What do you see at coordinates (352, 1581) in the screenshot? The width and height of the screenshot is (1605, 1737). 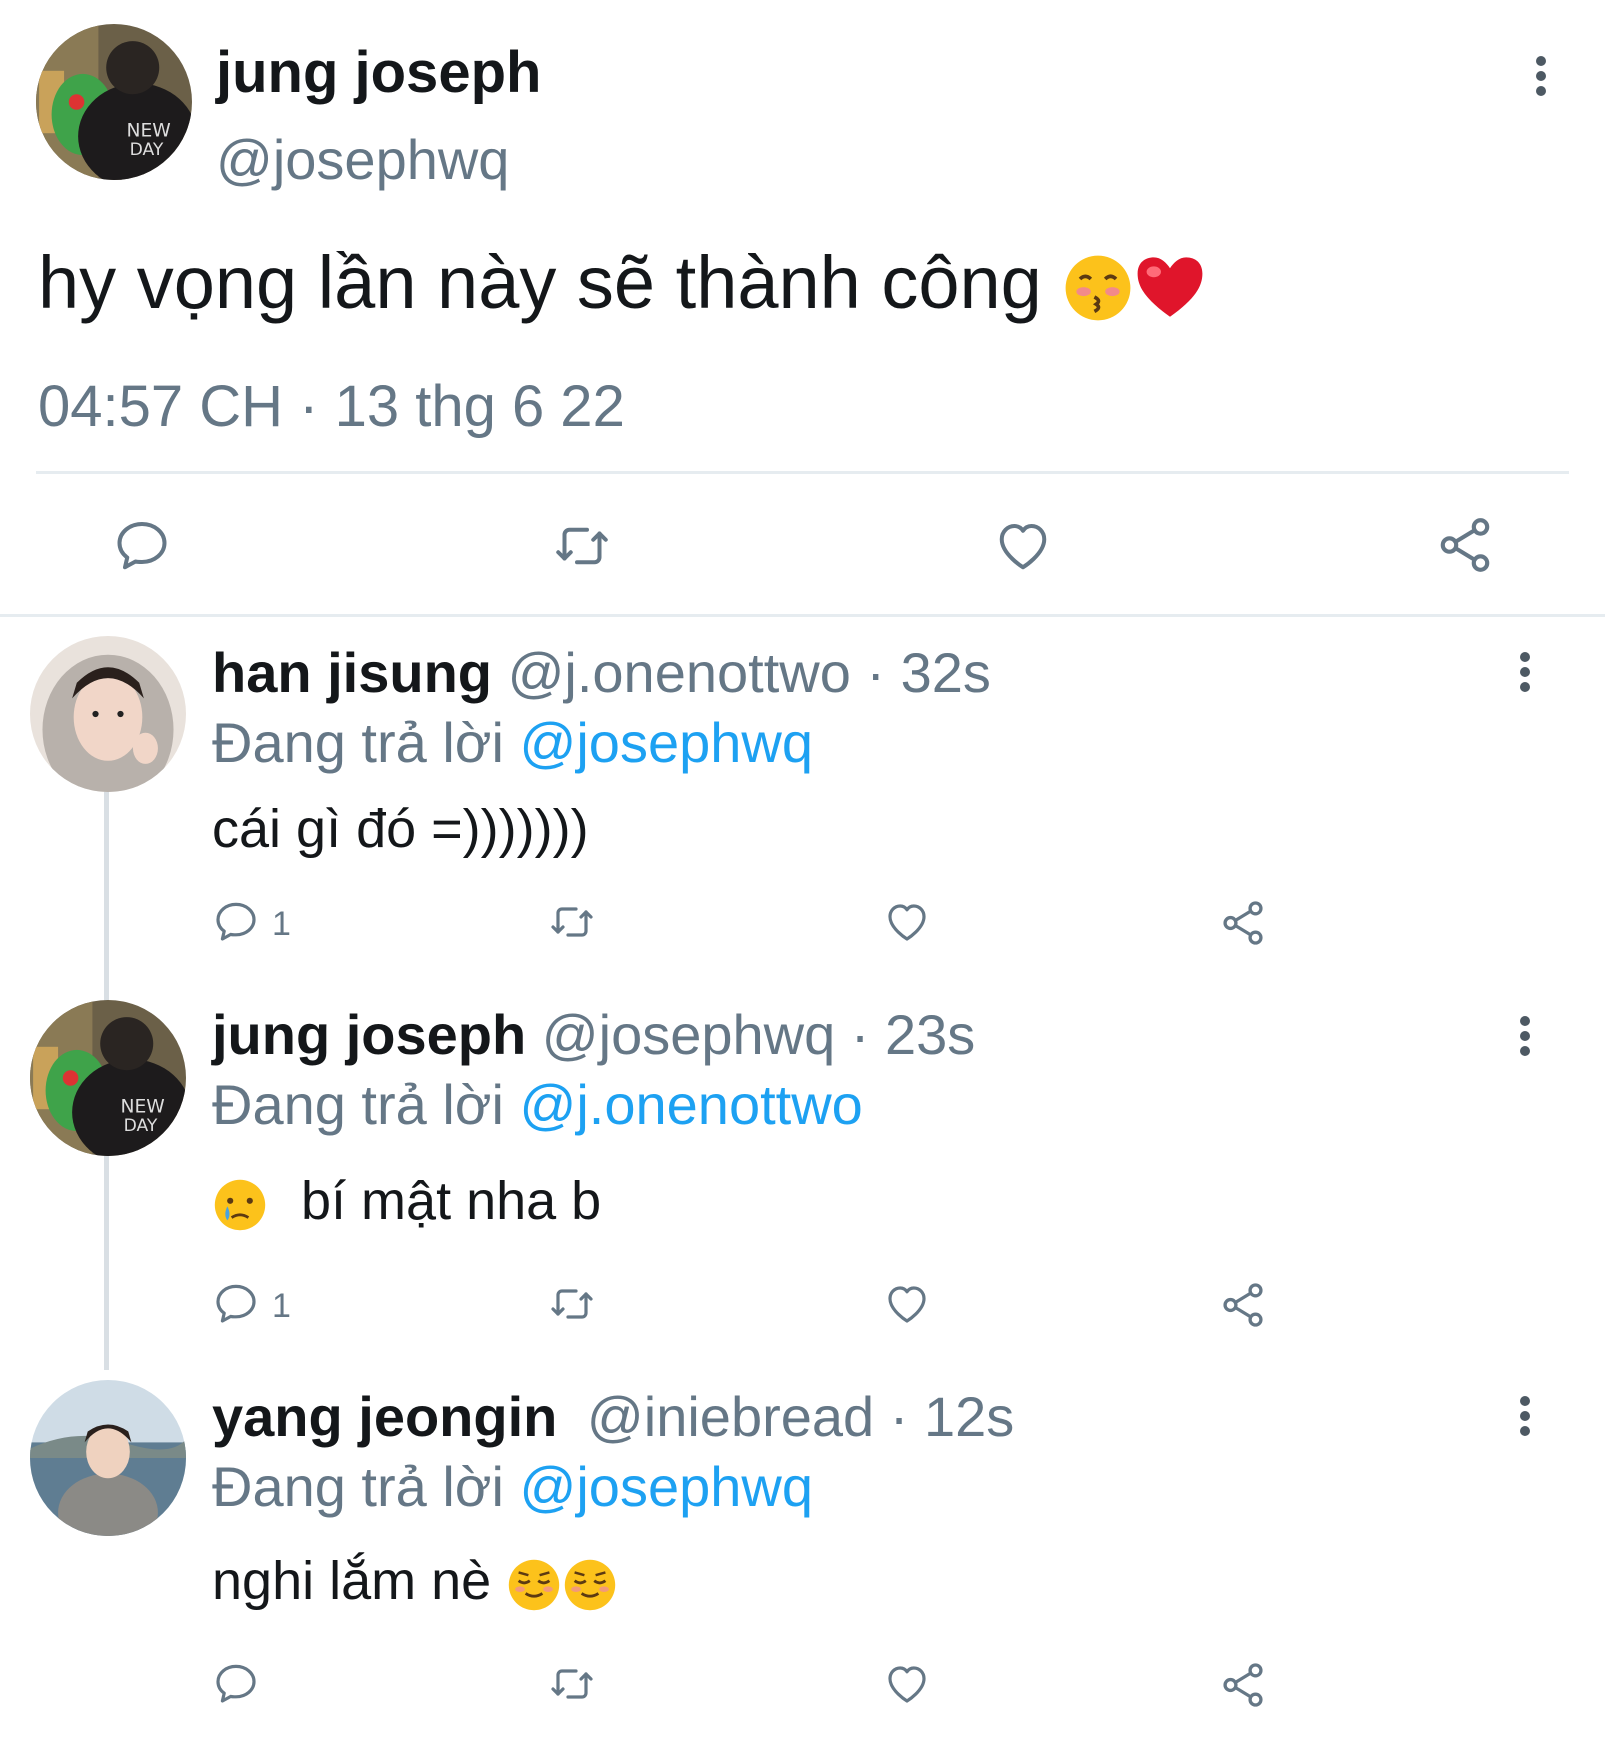 I see `reply-text-content: nghi lắm nè` at bounding box center [352, 1581].